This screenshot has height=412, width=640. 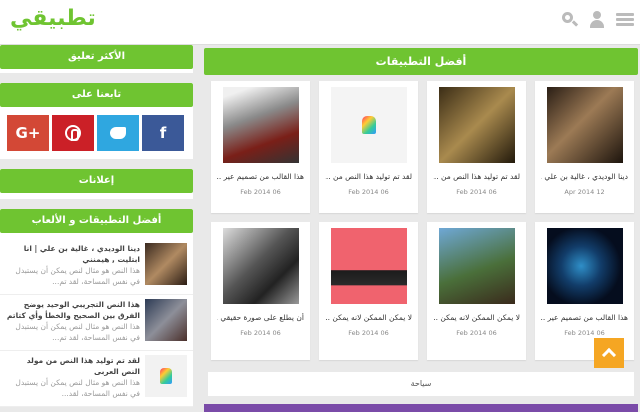 What do you see at coordinates (96, 121) in the screenshot?
I see `follow-widget: تابعنا على G+ f` at bounding box center [96, 121].